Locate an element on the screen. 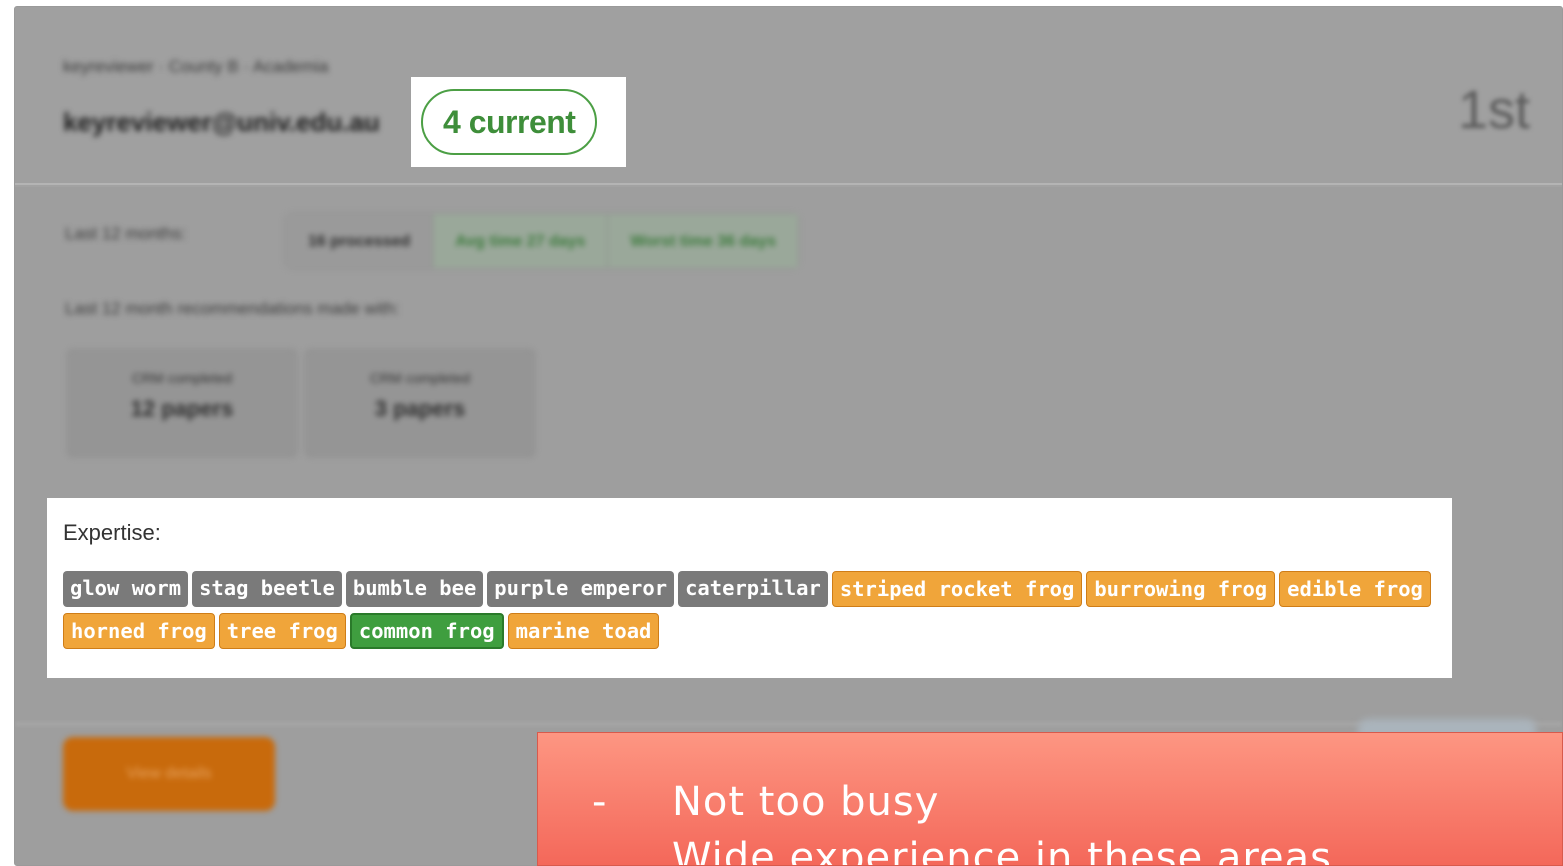 This screenshot has height=866, width=1563. expertise-tag: common frog is located at coordinates (426, 631).